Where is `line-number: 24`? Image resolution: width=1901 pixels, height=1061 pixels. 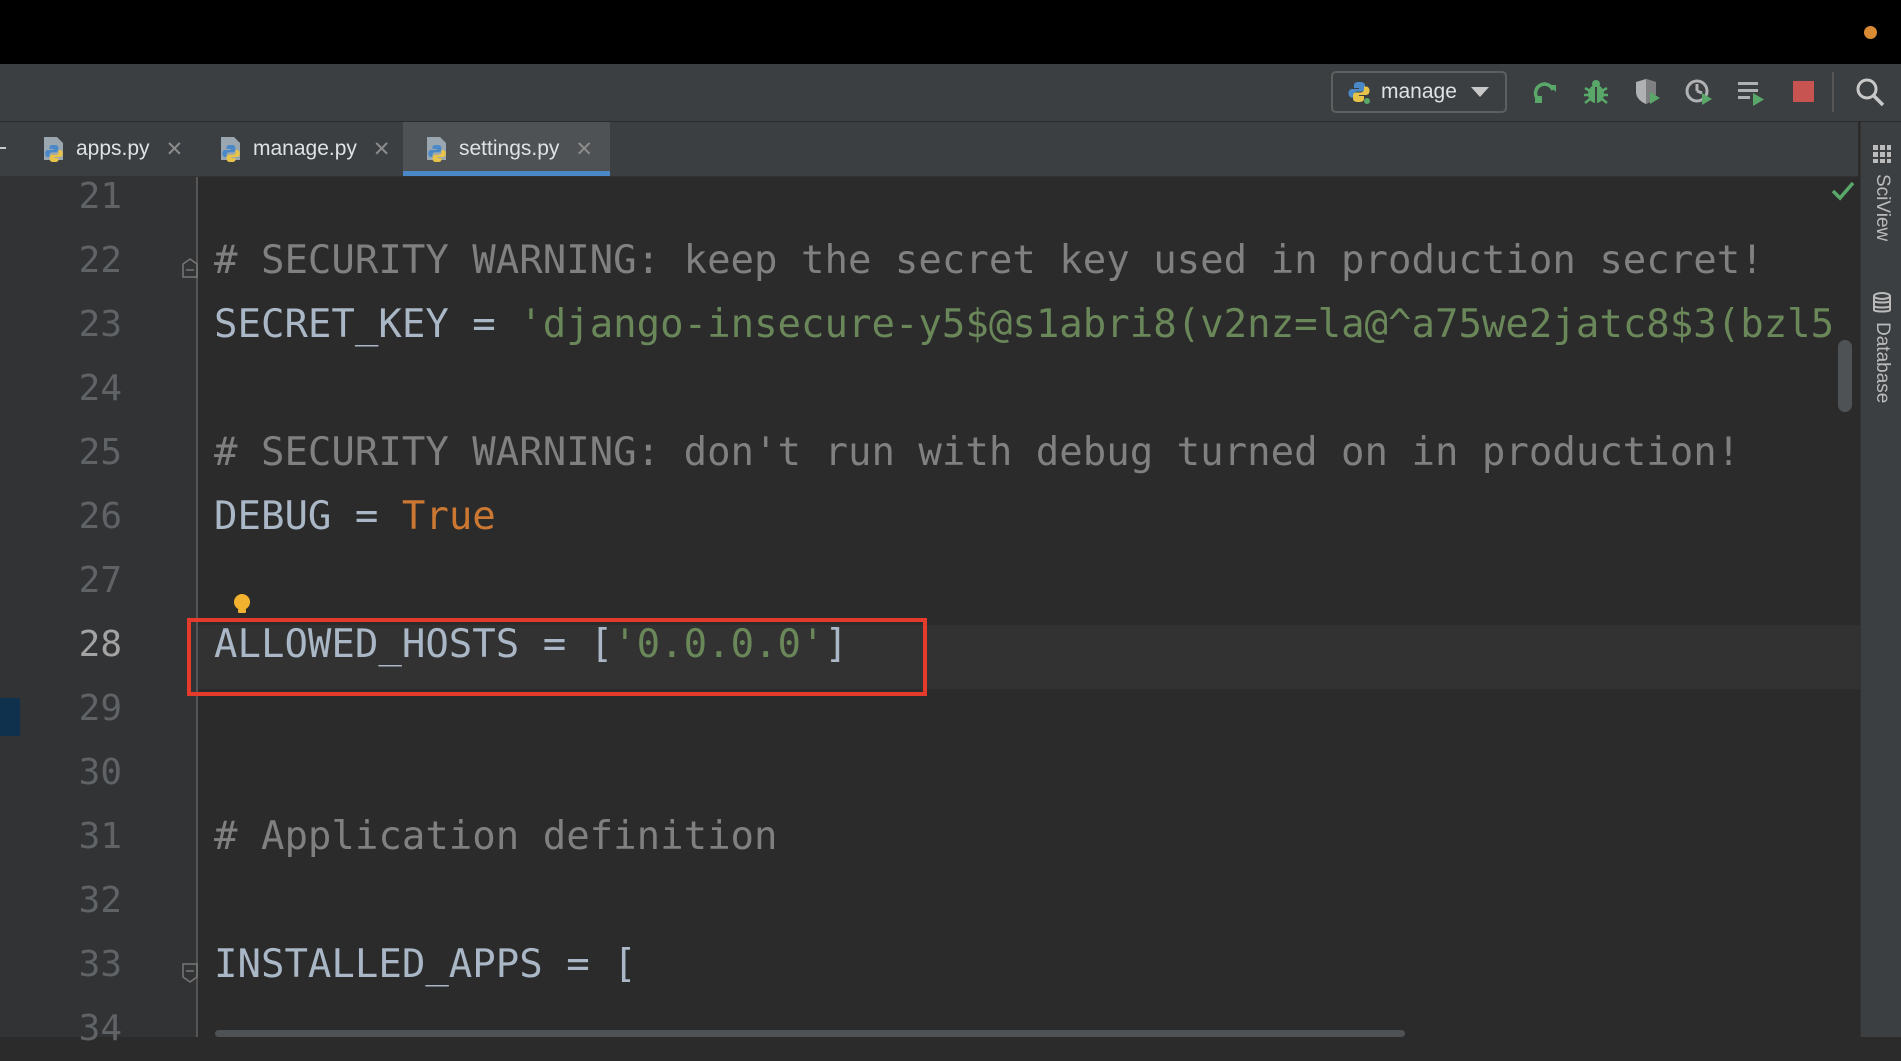
line-number: 24 is located at coordinates (100, 388).